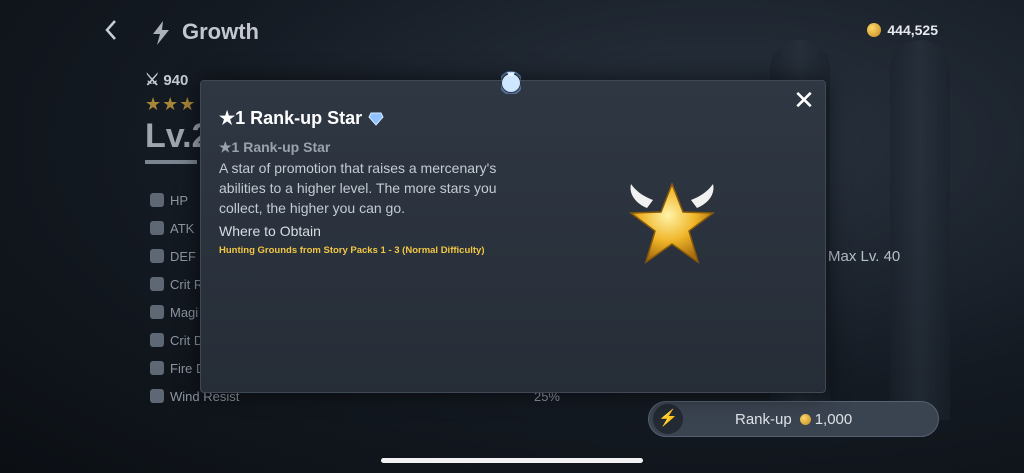 The width and height of the screenshot is (1024, 473). I want to click on home-indicator, so click(512, 460).